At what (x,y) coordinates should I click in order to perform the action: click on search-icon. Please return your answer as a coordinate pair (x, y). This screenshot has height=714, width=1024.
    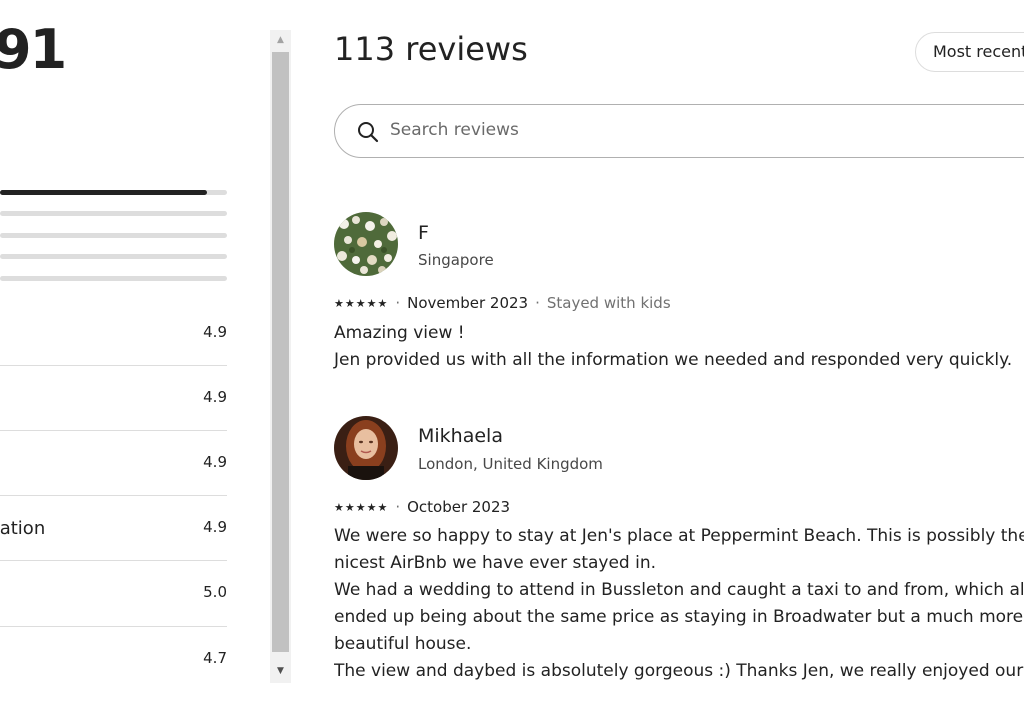
    Looking at the image, I should click on (368, 132).